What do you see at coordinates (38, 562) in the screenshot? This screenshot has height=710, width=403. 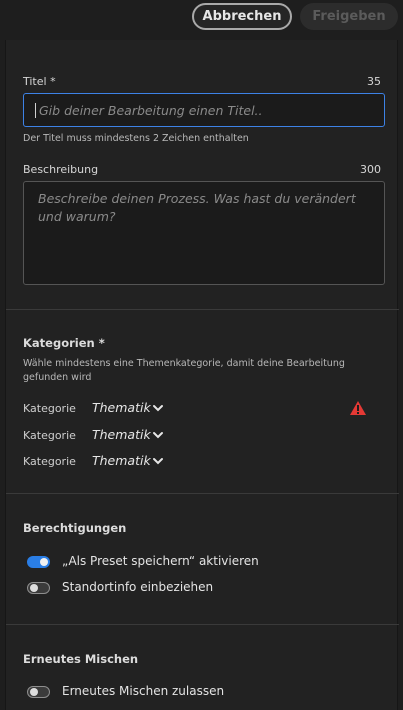 I see `preset-toggle-switch` at bounding box center [38, 562].